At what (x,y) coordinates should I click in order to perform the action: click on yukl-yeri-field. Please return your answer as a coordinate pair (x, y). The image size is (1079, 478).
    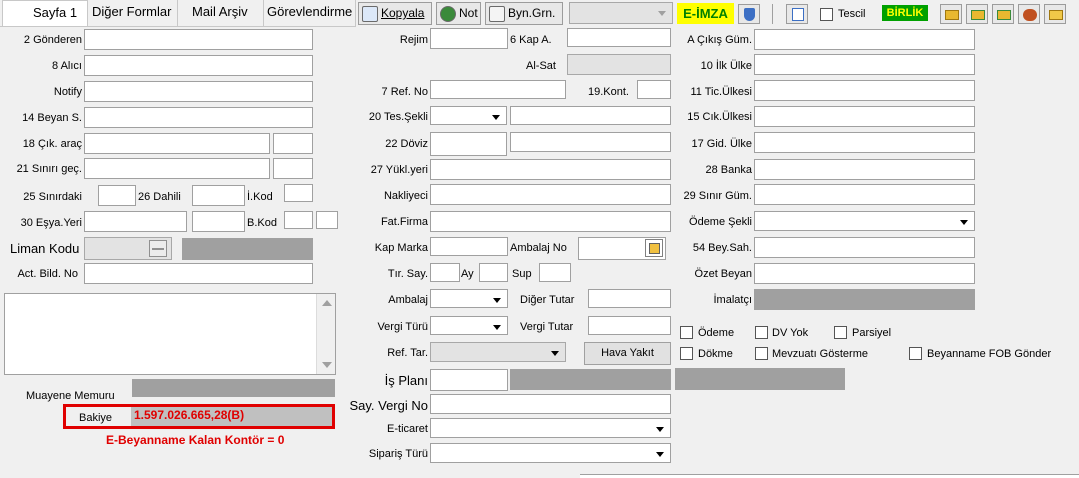
    Looking at the image, I should click on (550, 169).